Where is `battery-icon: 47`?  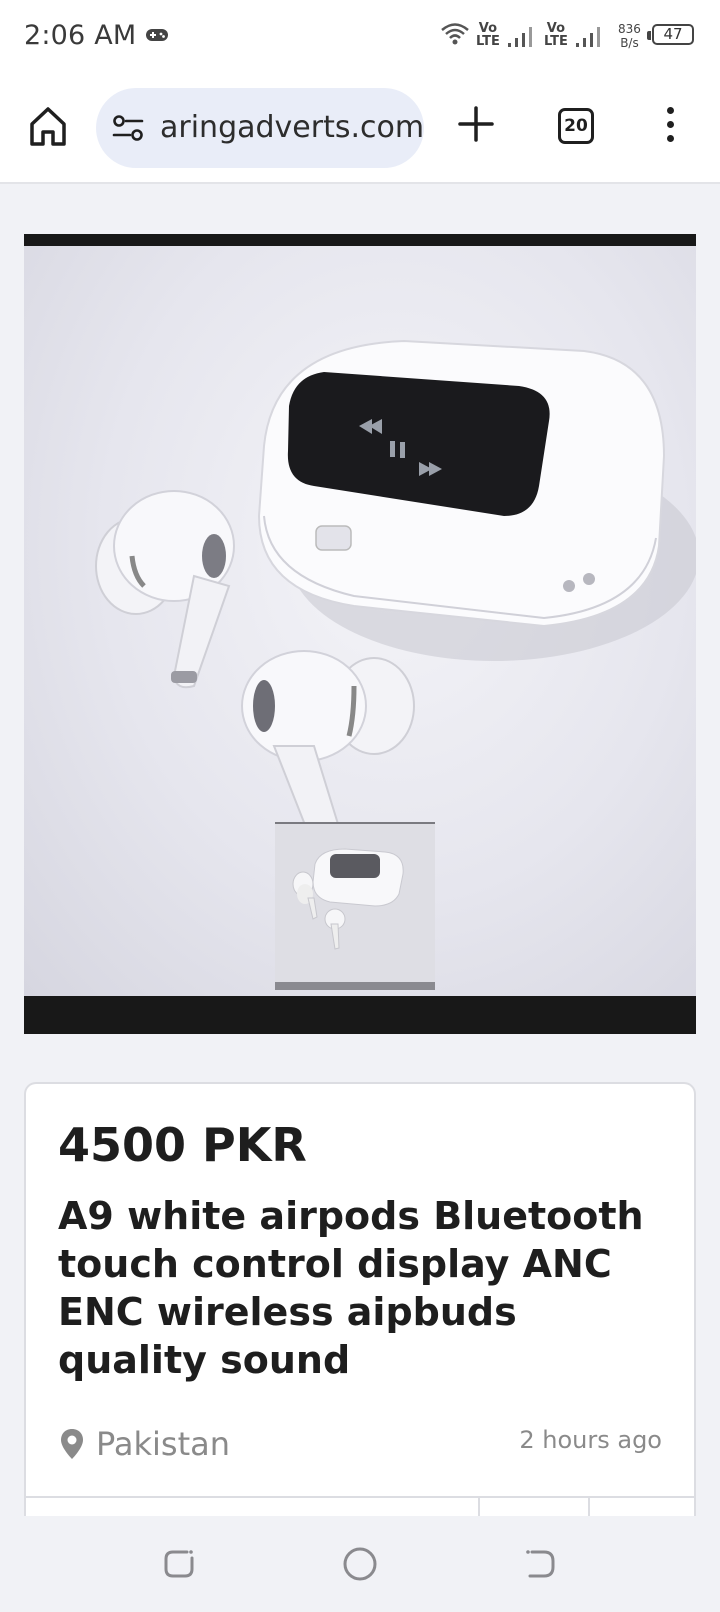
battery-icon: 47 is located at coordinates (673, 34).